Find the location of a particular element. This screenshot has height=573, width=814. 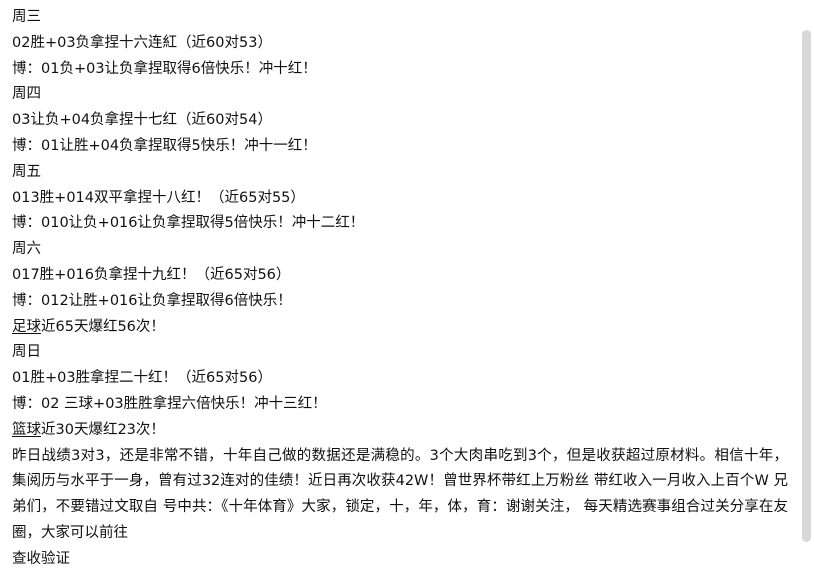

forecast-line-friday-record: 013胜+014双平拿捏十八红！（近65对55） is located at coordinates (158, 197).